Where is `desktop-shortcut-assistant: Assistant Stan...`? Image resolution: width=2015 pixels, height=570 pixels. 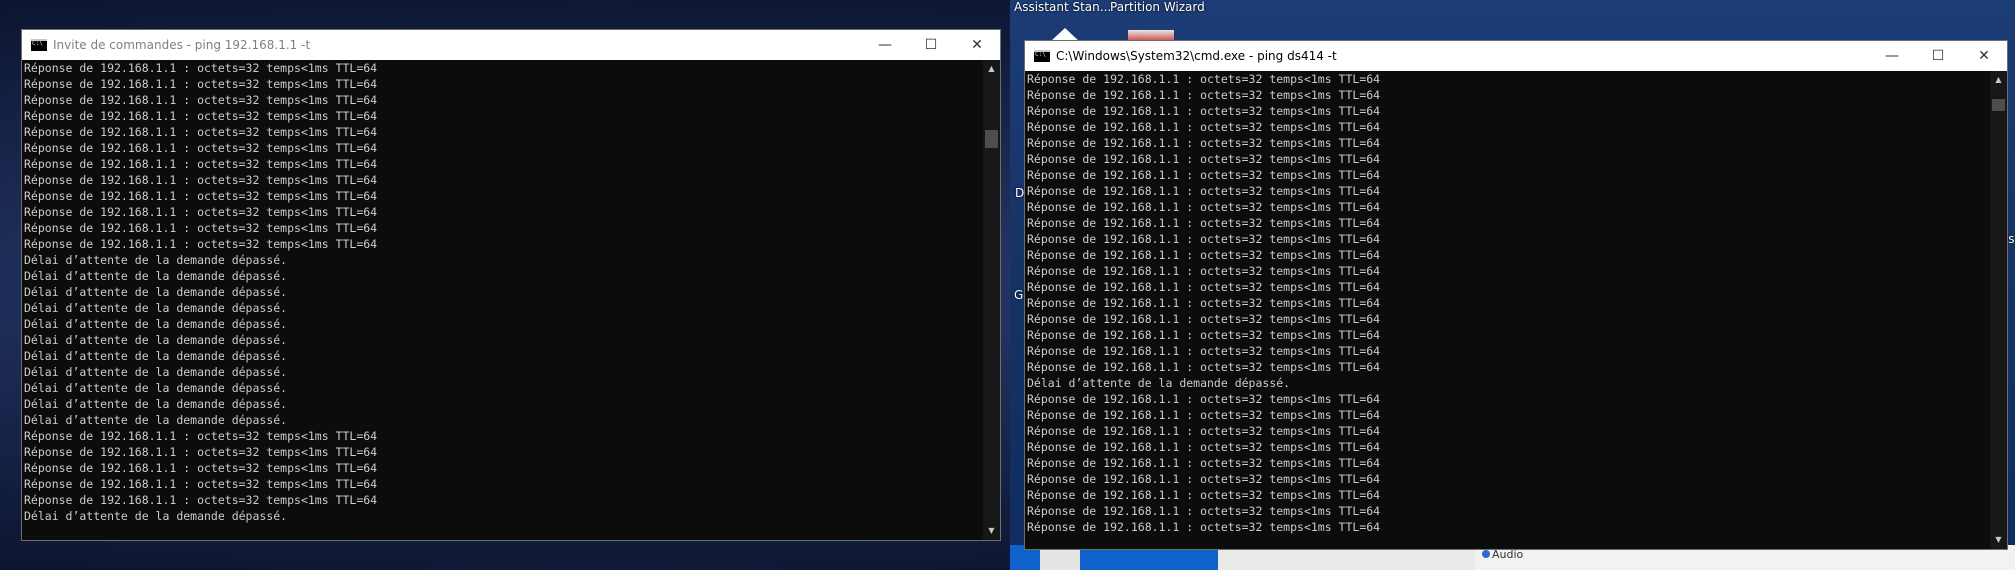 desktop-shortcut-assistant: Assistant Stan... is located at coordinates (1062, 7).